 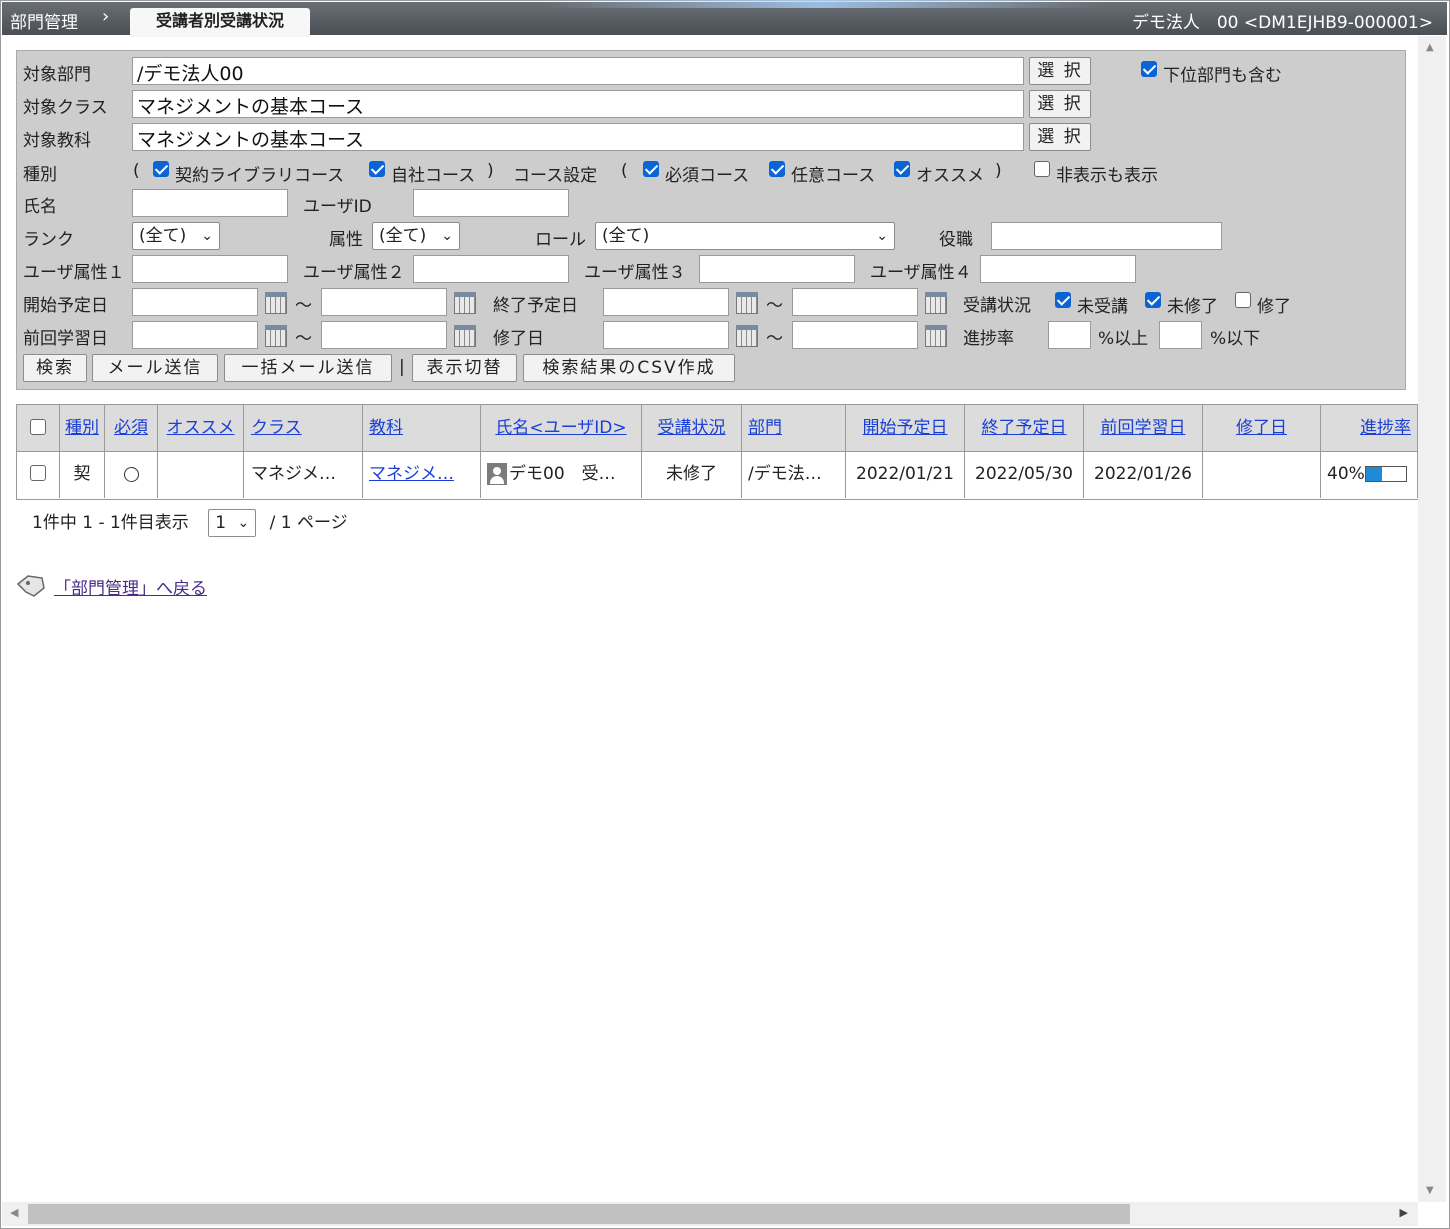 What do you see at coordinates (1069, 335) in the screenshot?
I see `progress-min-input` at bounding box center [1069, 335].